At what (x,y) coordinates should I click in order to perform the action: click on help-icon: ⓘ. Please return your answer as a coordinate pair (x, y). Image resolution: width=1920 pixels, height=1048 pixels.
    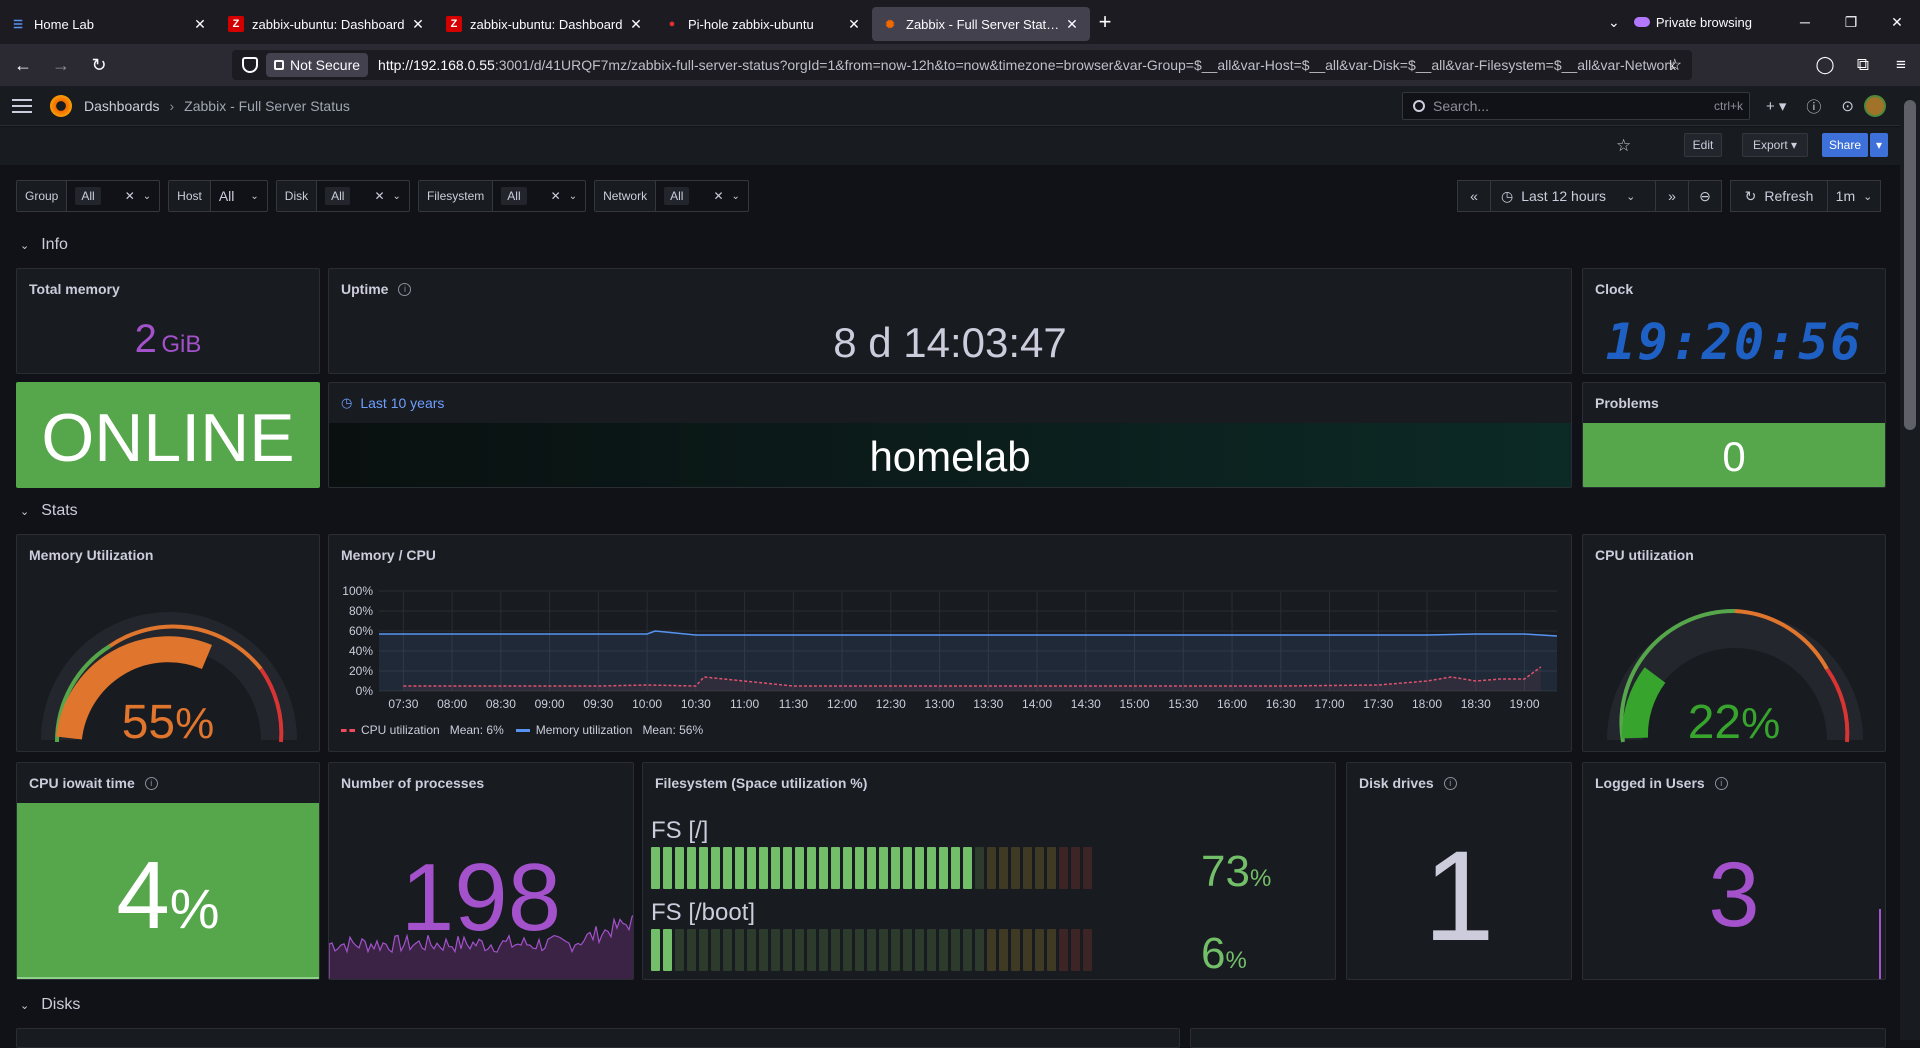
    Looking at the image, I should click on (1813, 106).